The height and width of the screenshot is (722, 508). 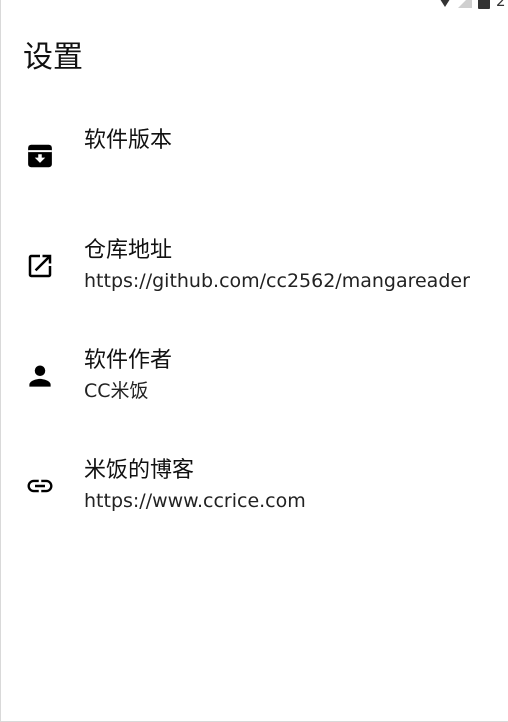 What do you see at coordinates (465, 4) in the screenshot?
I see `signal-icon` at bounding box center [465, 4].